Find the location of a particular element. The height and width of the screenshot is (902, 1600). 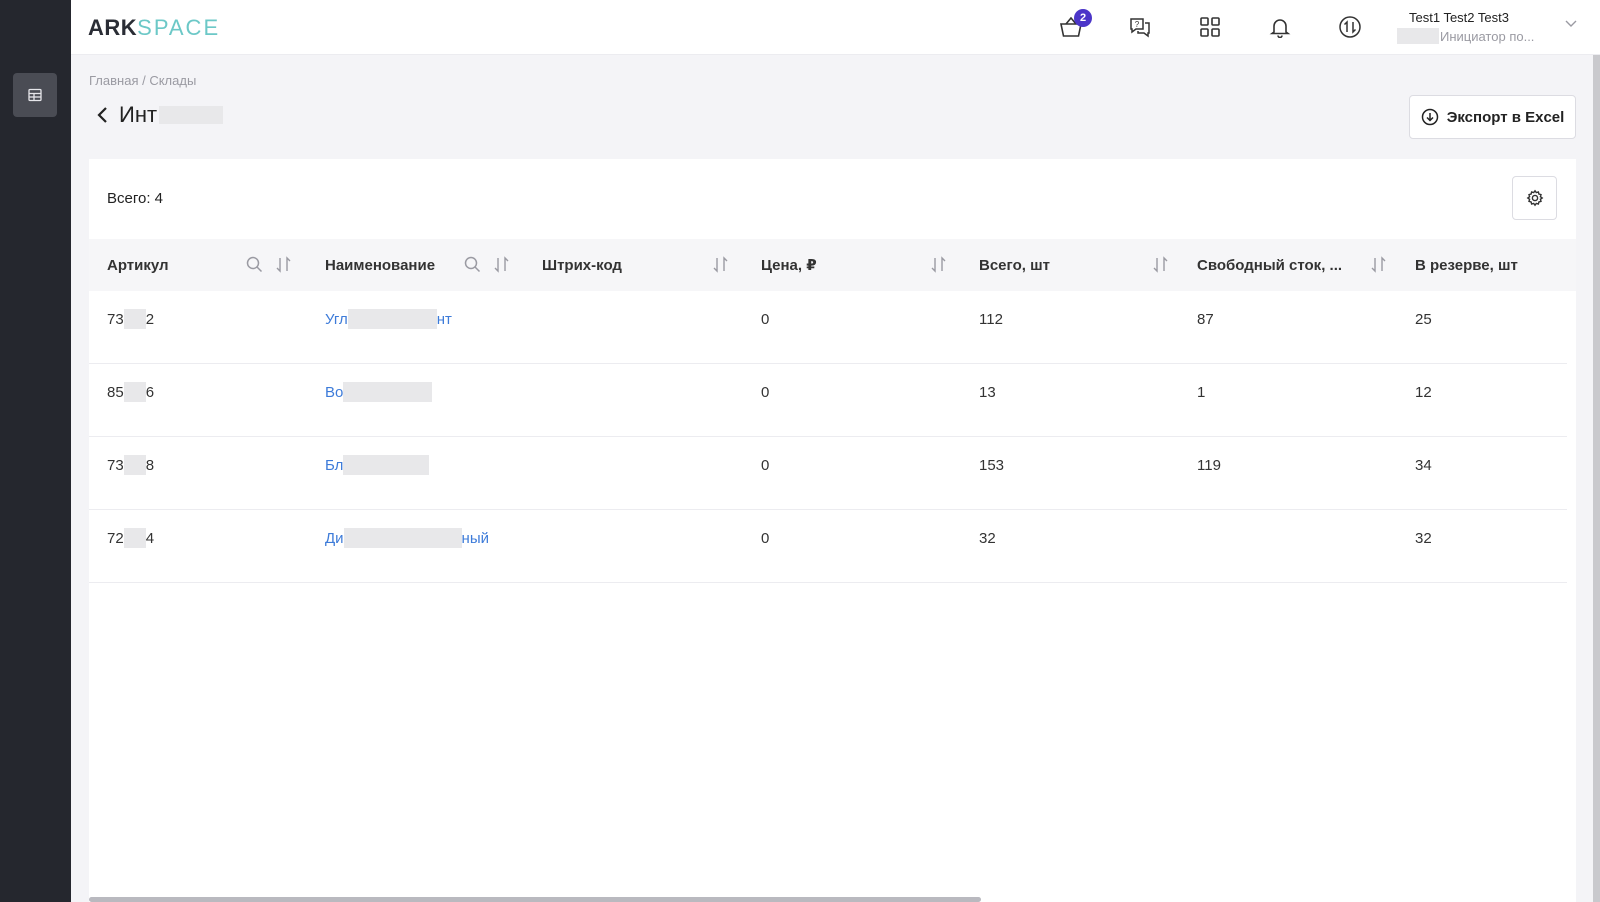

apps-grid-icon is located at coordinates (1210, 27).